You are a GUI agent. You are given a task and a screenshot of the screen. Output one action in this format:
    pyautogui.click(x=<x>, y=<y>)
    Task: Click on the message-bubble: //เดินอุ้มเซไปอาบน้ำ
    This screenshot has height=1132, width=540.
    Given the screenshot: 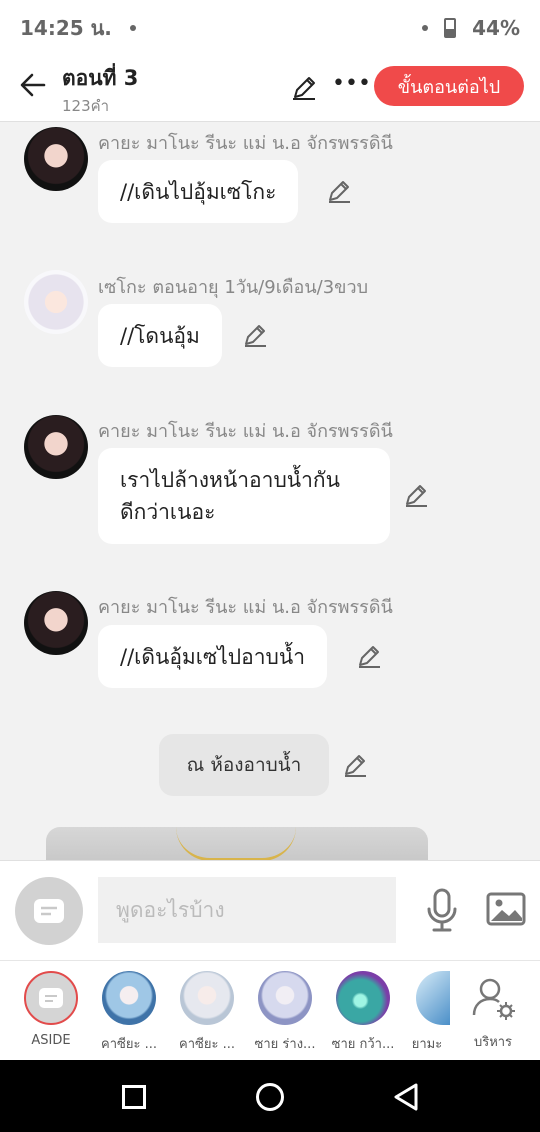 What is the action you would take?
    pyautogui.click(x=212, y=656)
    